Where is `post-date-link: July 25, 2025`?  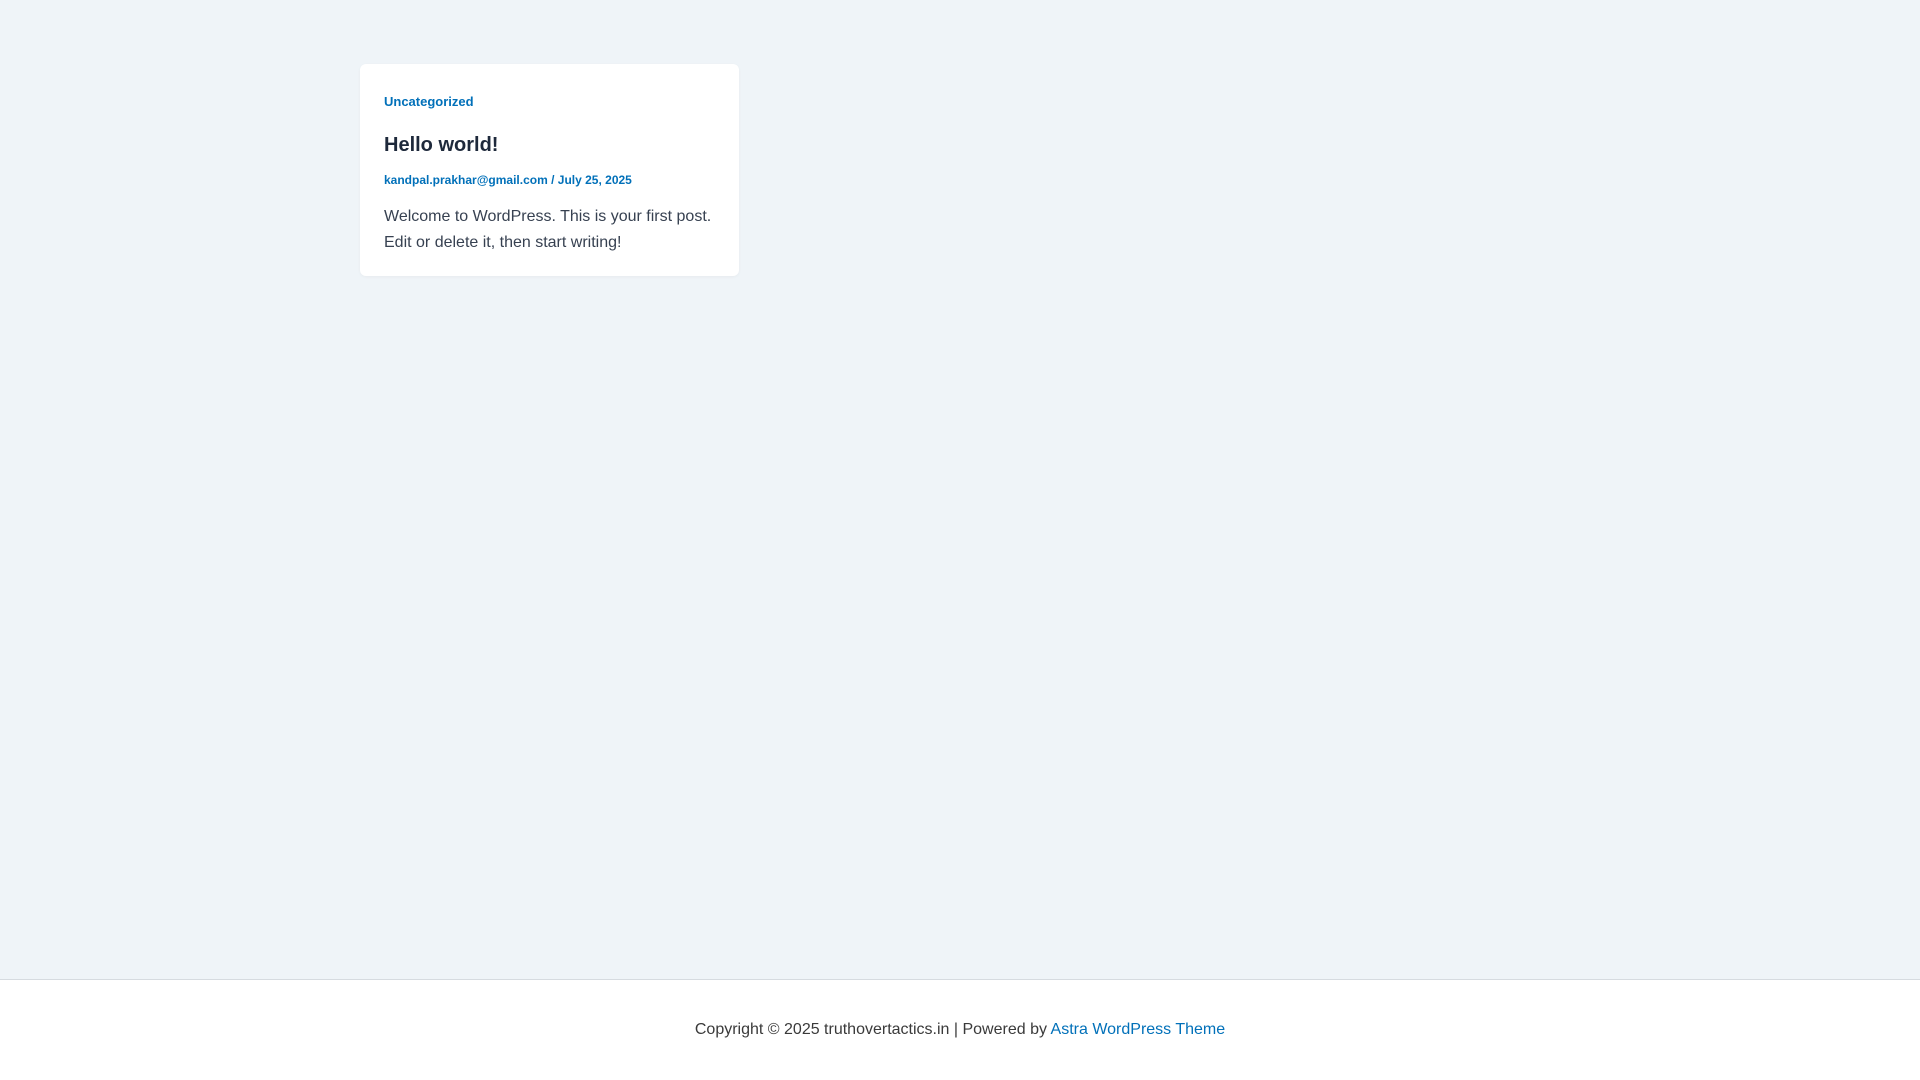 post-date-link: July 25, 2025 is located at coordinates (595, 180).